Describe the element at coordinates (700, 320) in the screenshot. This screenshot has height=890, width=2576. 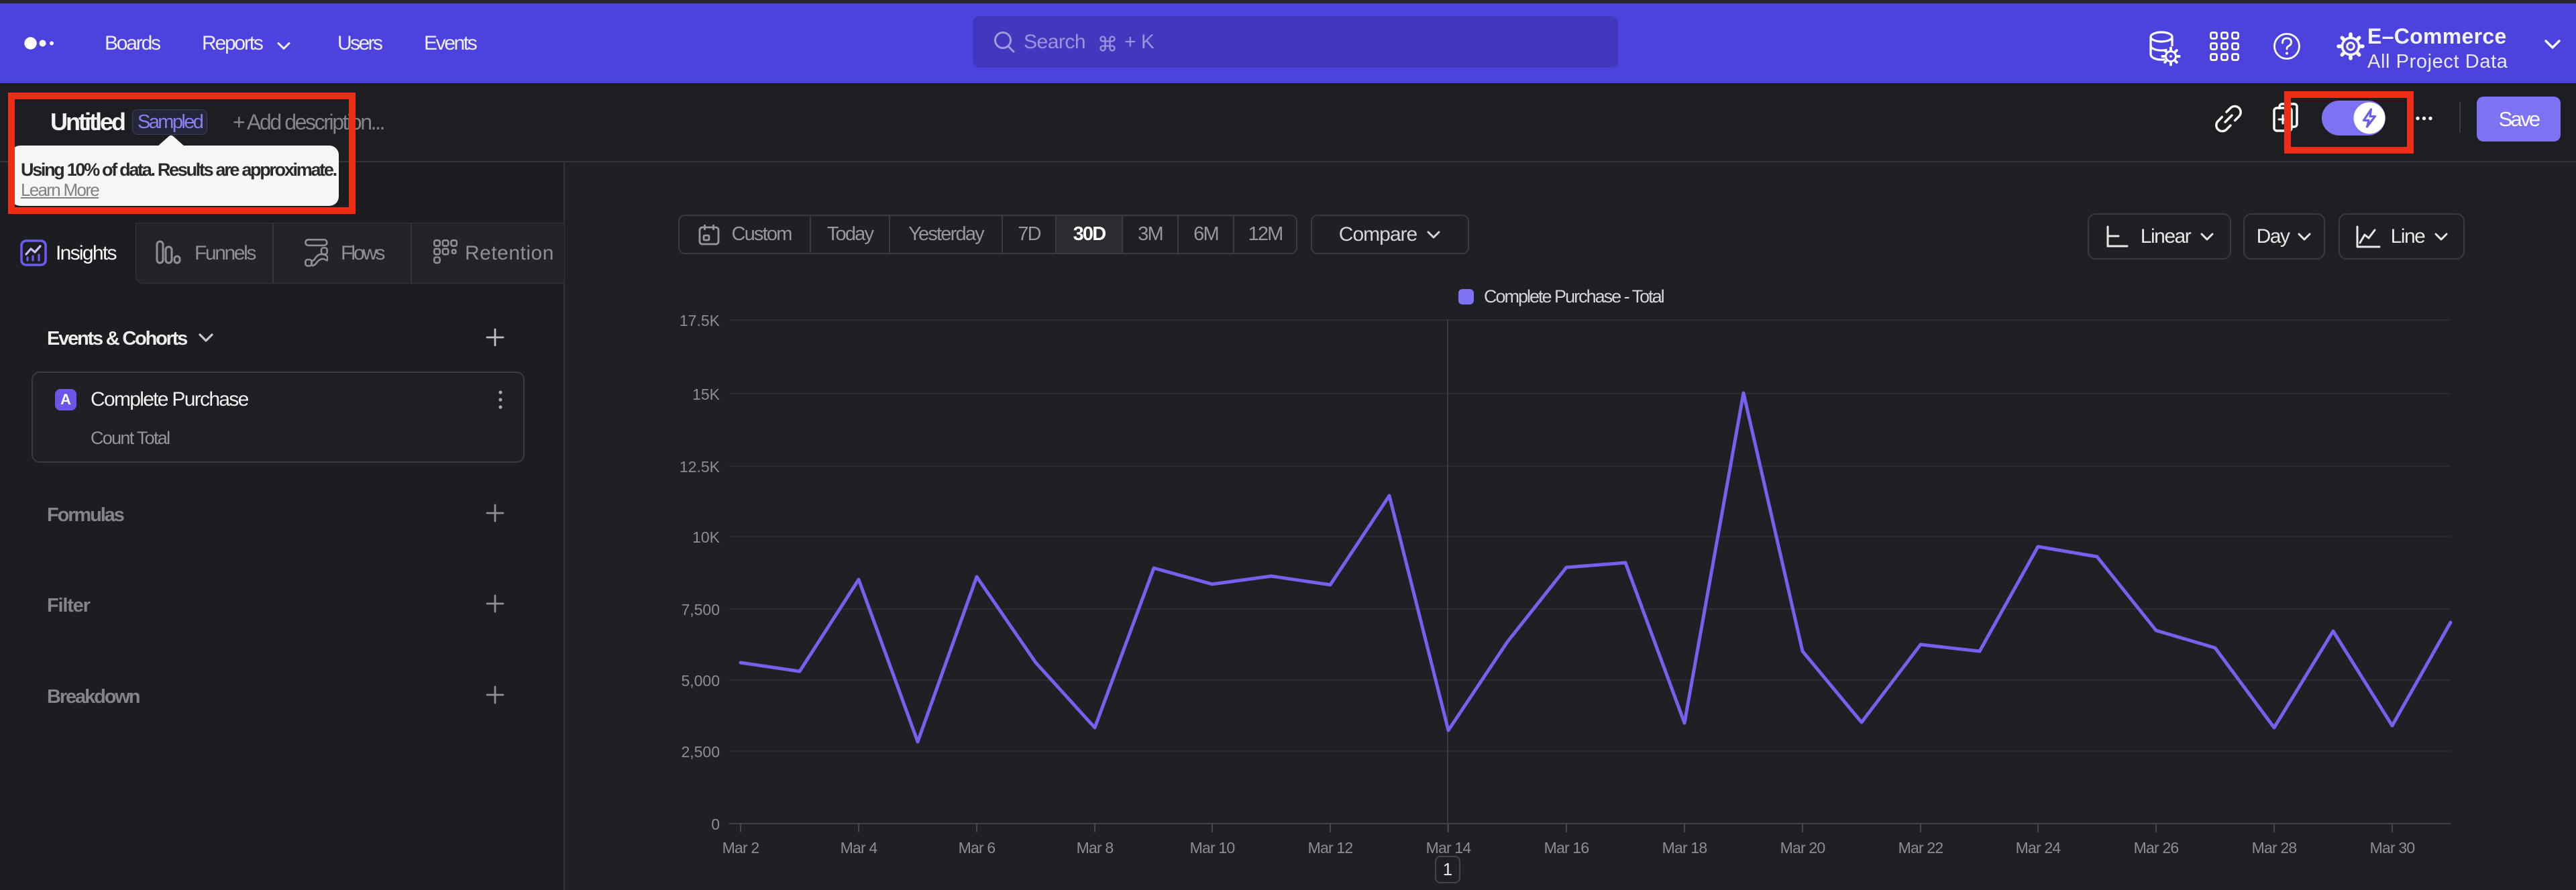
I see `svg-text: 17.5K` at that location.